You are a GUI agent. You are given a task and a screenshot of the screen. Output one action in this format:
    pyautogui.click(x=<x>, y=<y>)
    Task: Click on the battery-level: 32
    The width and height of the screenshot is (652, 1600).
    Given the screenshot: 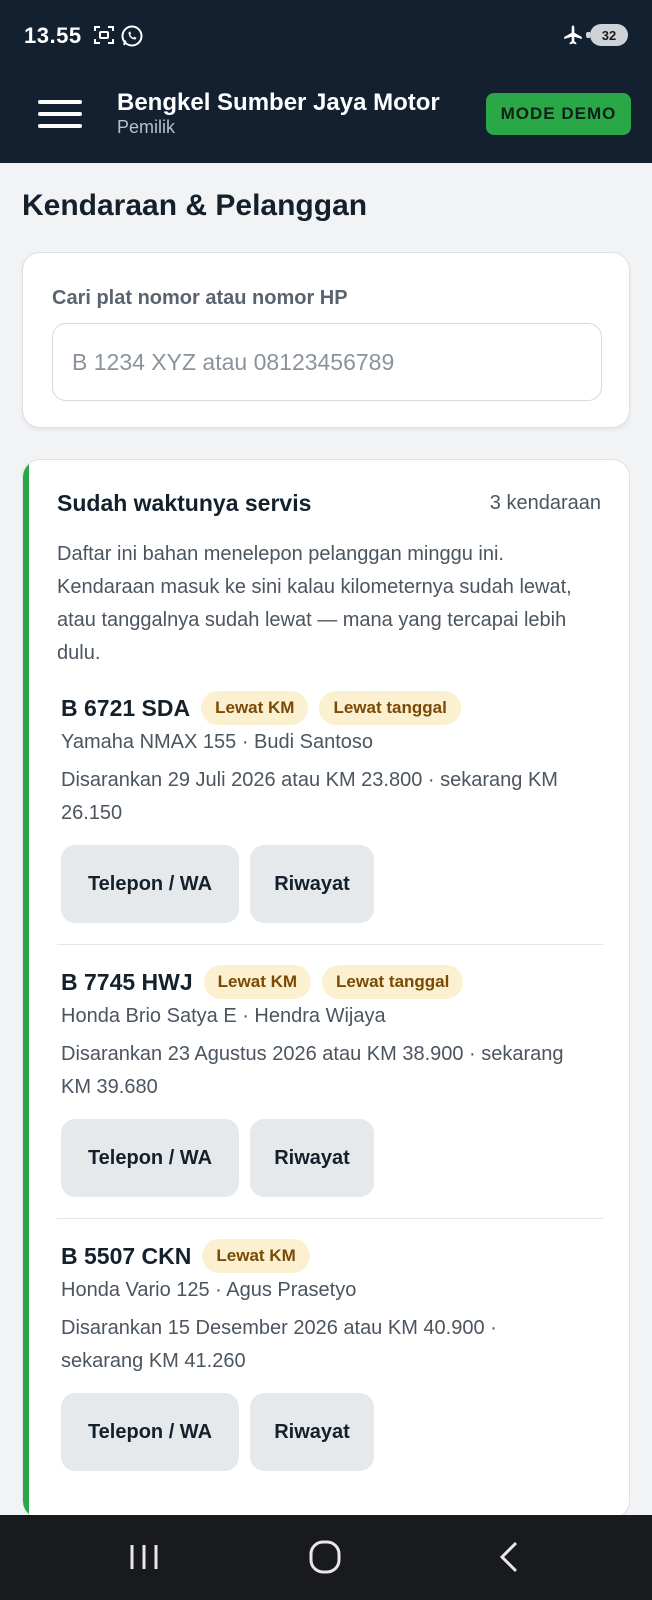 What is the action you would take?
    pyautogui.click(x=609, y=35)
    